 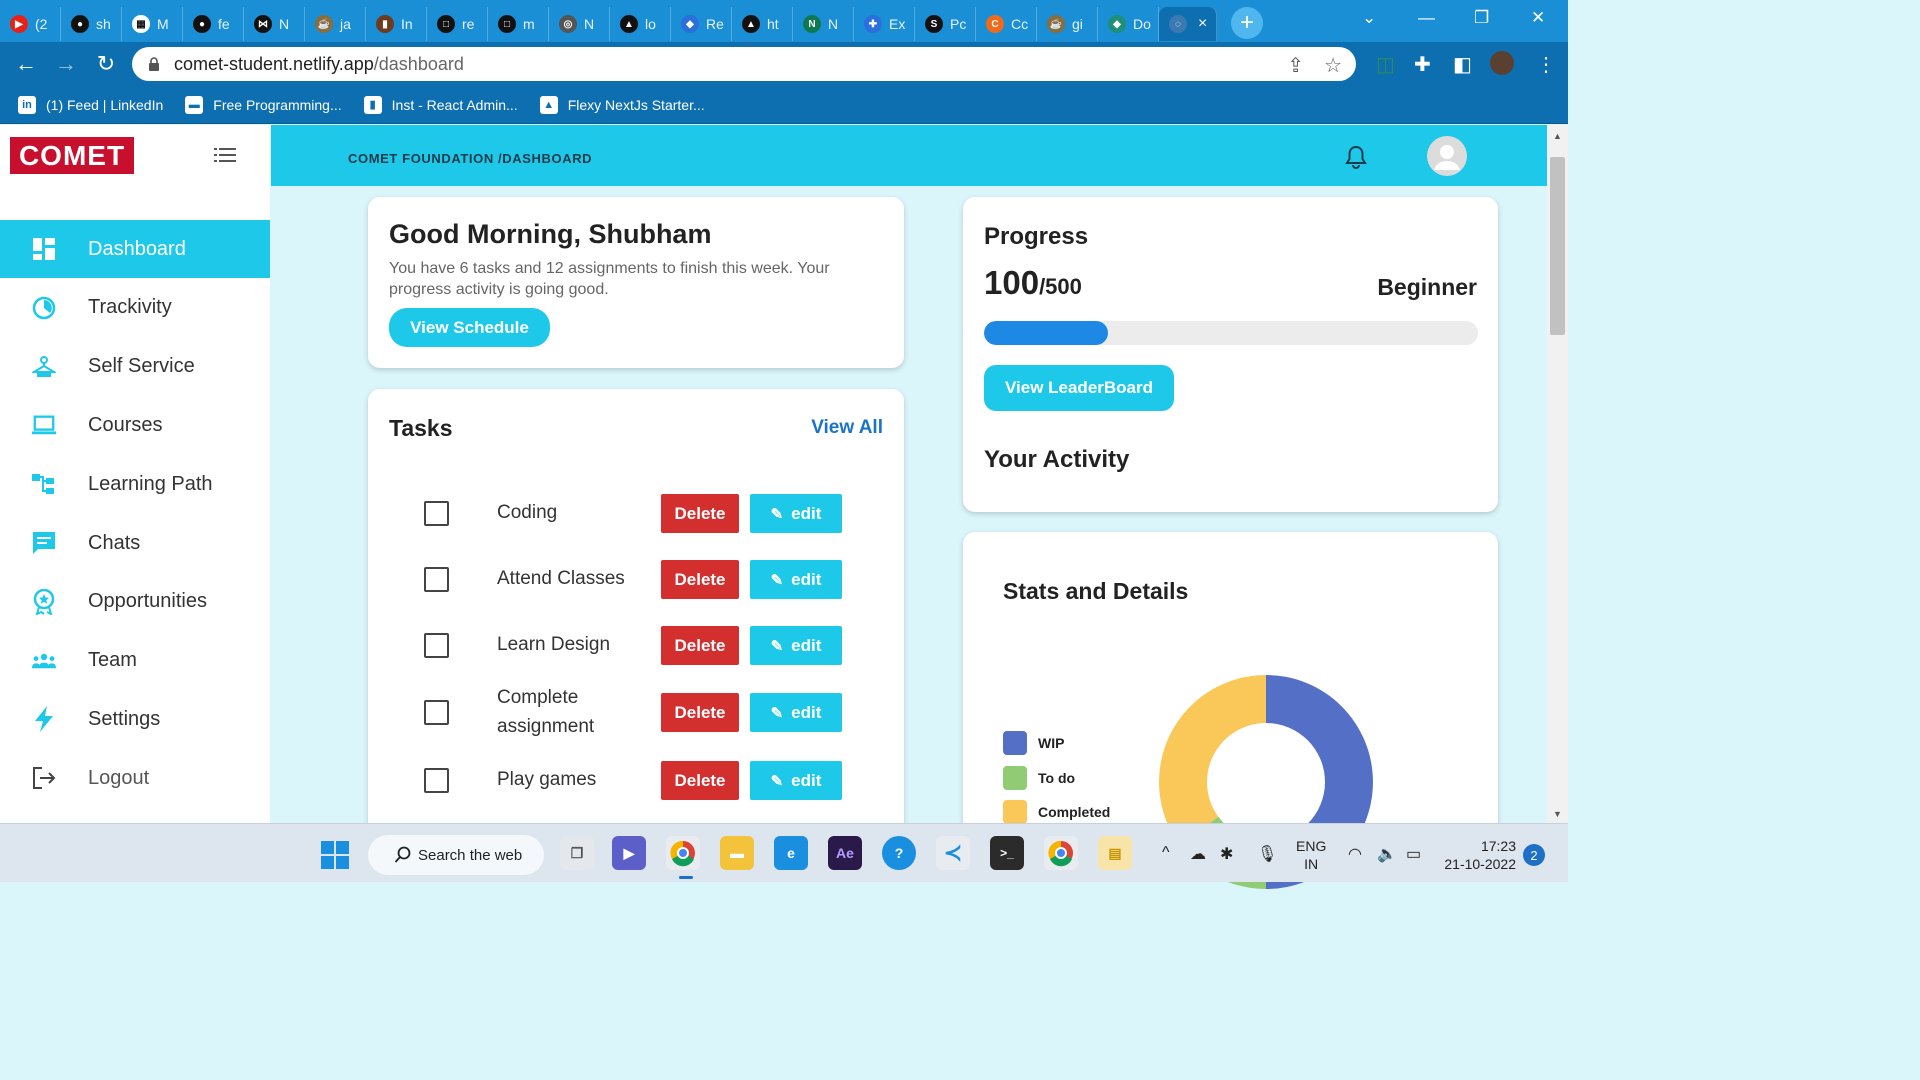 What do you see at coordinates (640, 24) in the screenshot?
I see `browser-tab: ▲ lo` at bounding box center [640, 24].